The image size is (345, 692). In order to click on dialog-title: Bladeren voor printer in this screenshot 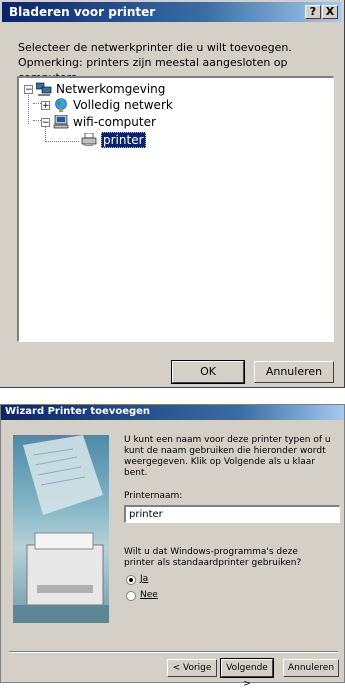, I will do `click(82, 12)`.